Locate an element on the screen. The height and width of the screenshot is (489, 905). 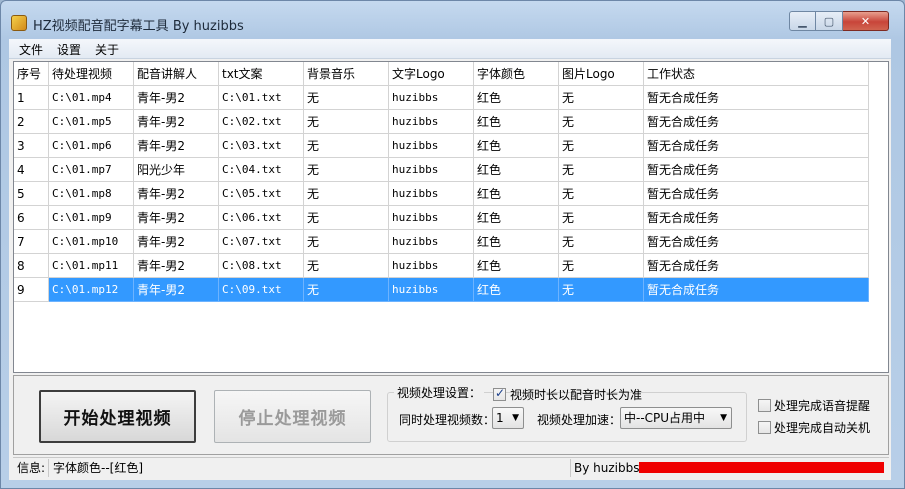
table-cell: C:\01.mp4 is located at coordinates (91, 98).